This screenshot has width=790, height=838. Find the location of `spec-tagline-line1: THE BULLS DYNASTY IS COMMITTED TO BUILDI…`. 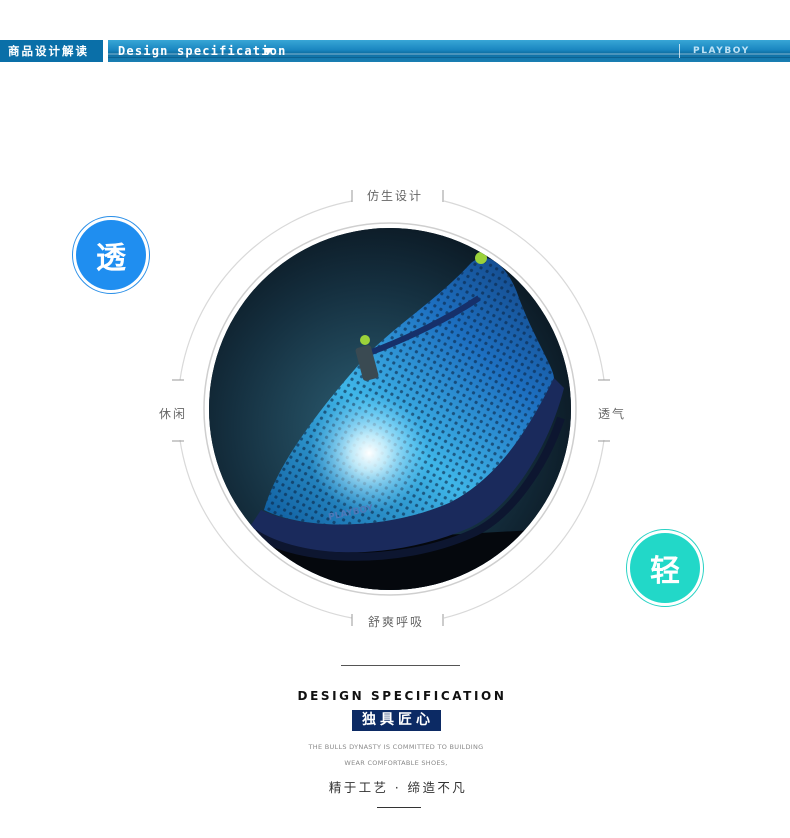

spec-tagline-line1: THE BULLS DYNASTY IS COMMITTED TO BUILDI… is located at coordinates (396, 747).